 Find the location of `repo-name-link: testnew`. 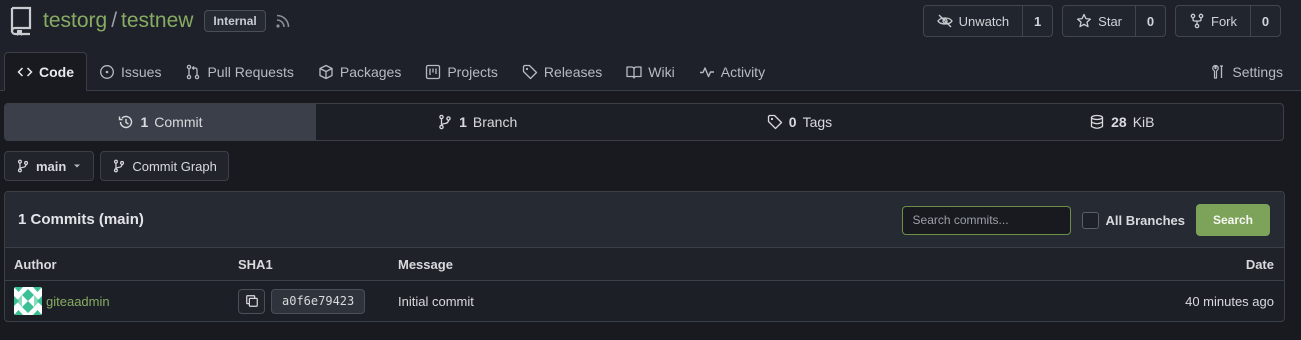

repo-name-link: testnew is located at coordinates (157, 21).